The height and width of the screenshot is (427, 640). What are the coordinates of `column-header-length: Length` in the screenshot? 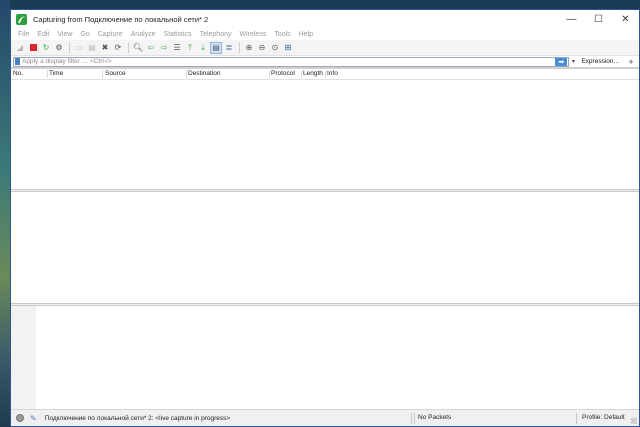 It's located at (313, 73).